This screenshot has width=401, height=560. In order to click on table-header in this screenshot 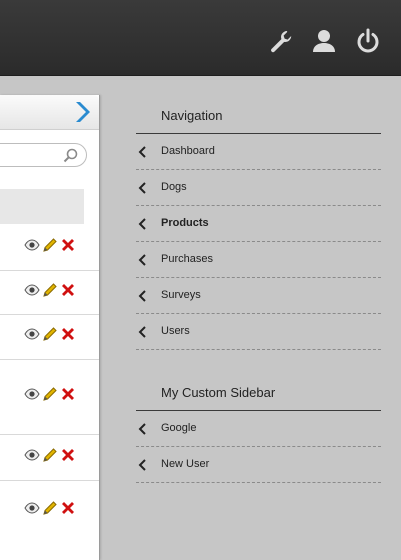, I will do `click(42, 206)`.